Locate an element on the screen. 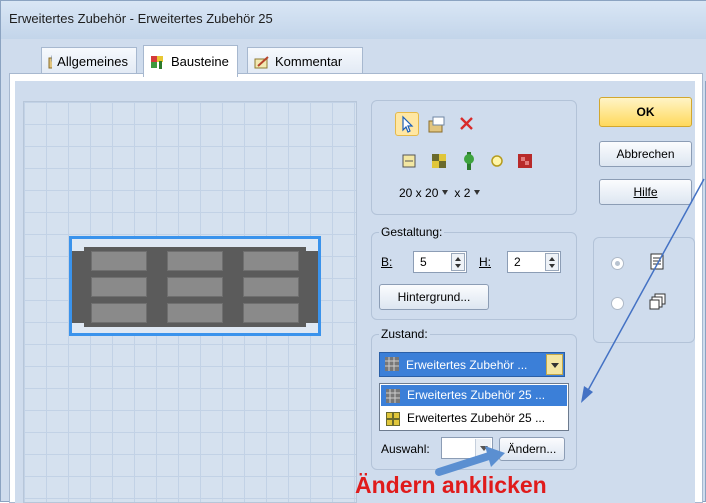  tab-bausteine: Bausteine is located at coordinates (190, 61).